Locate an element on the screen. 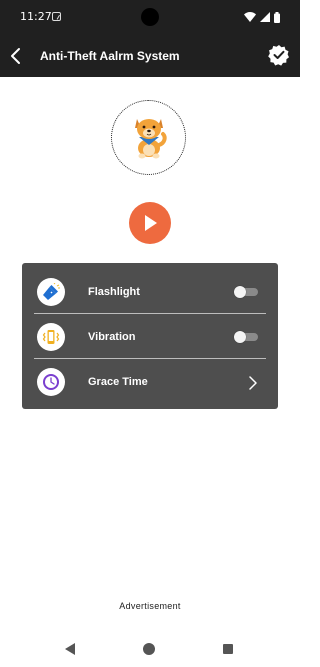  nav-home-icon is located at coordinates (149, 649).